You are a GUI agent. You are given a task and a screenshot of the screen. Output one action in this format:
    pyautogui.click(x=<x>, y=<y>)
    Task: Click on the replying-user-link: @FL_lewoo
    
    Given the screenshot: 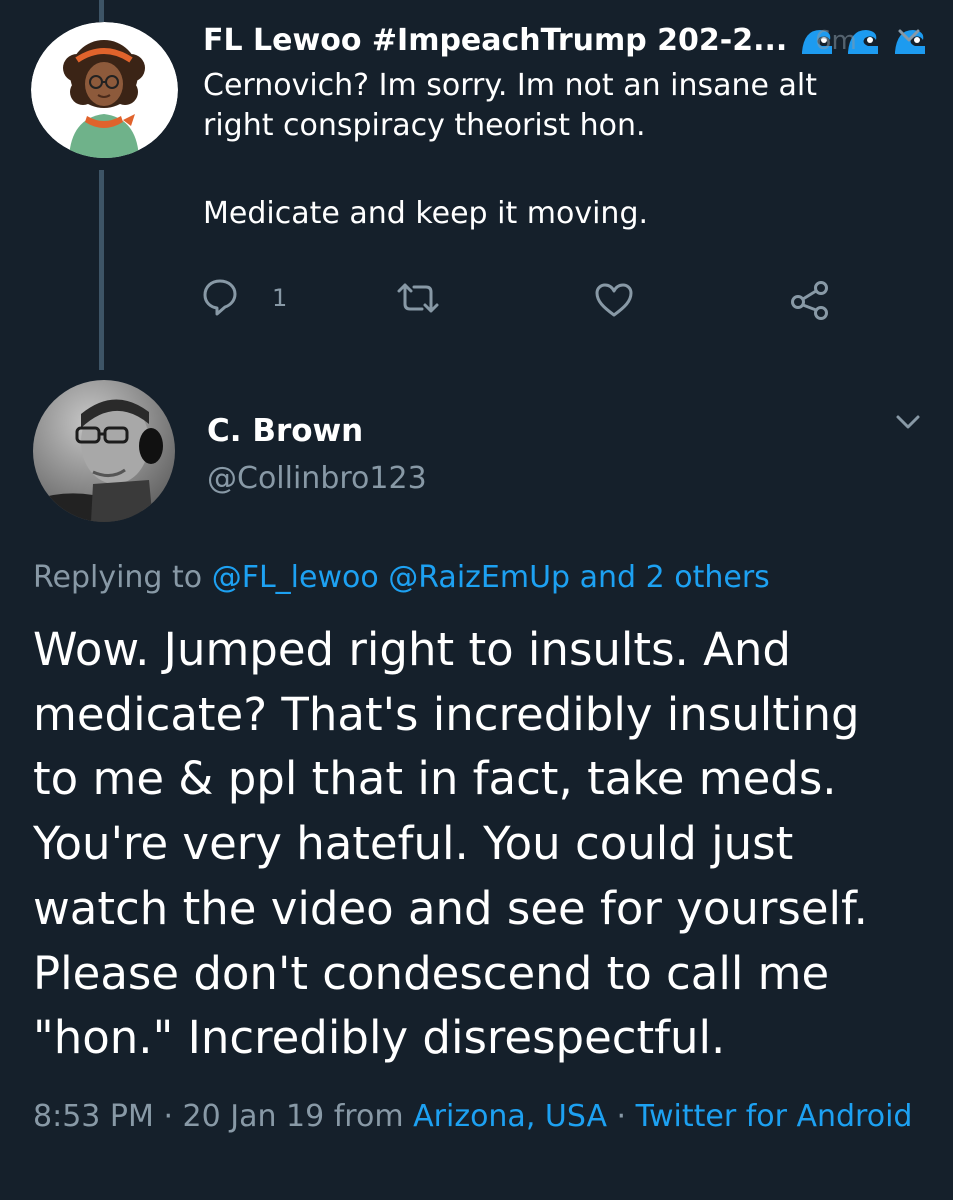 What is the action you would take?
    pyautogui.click(x=295, y=577)
    